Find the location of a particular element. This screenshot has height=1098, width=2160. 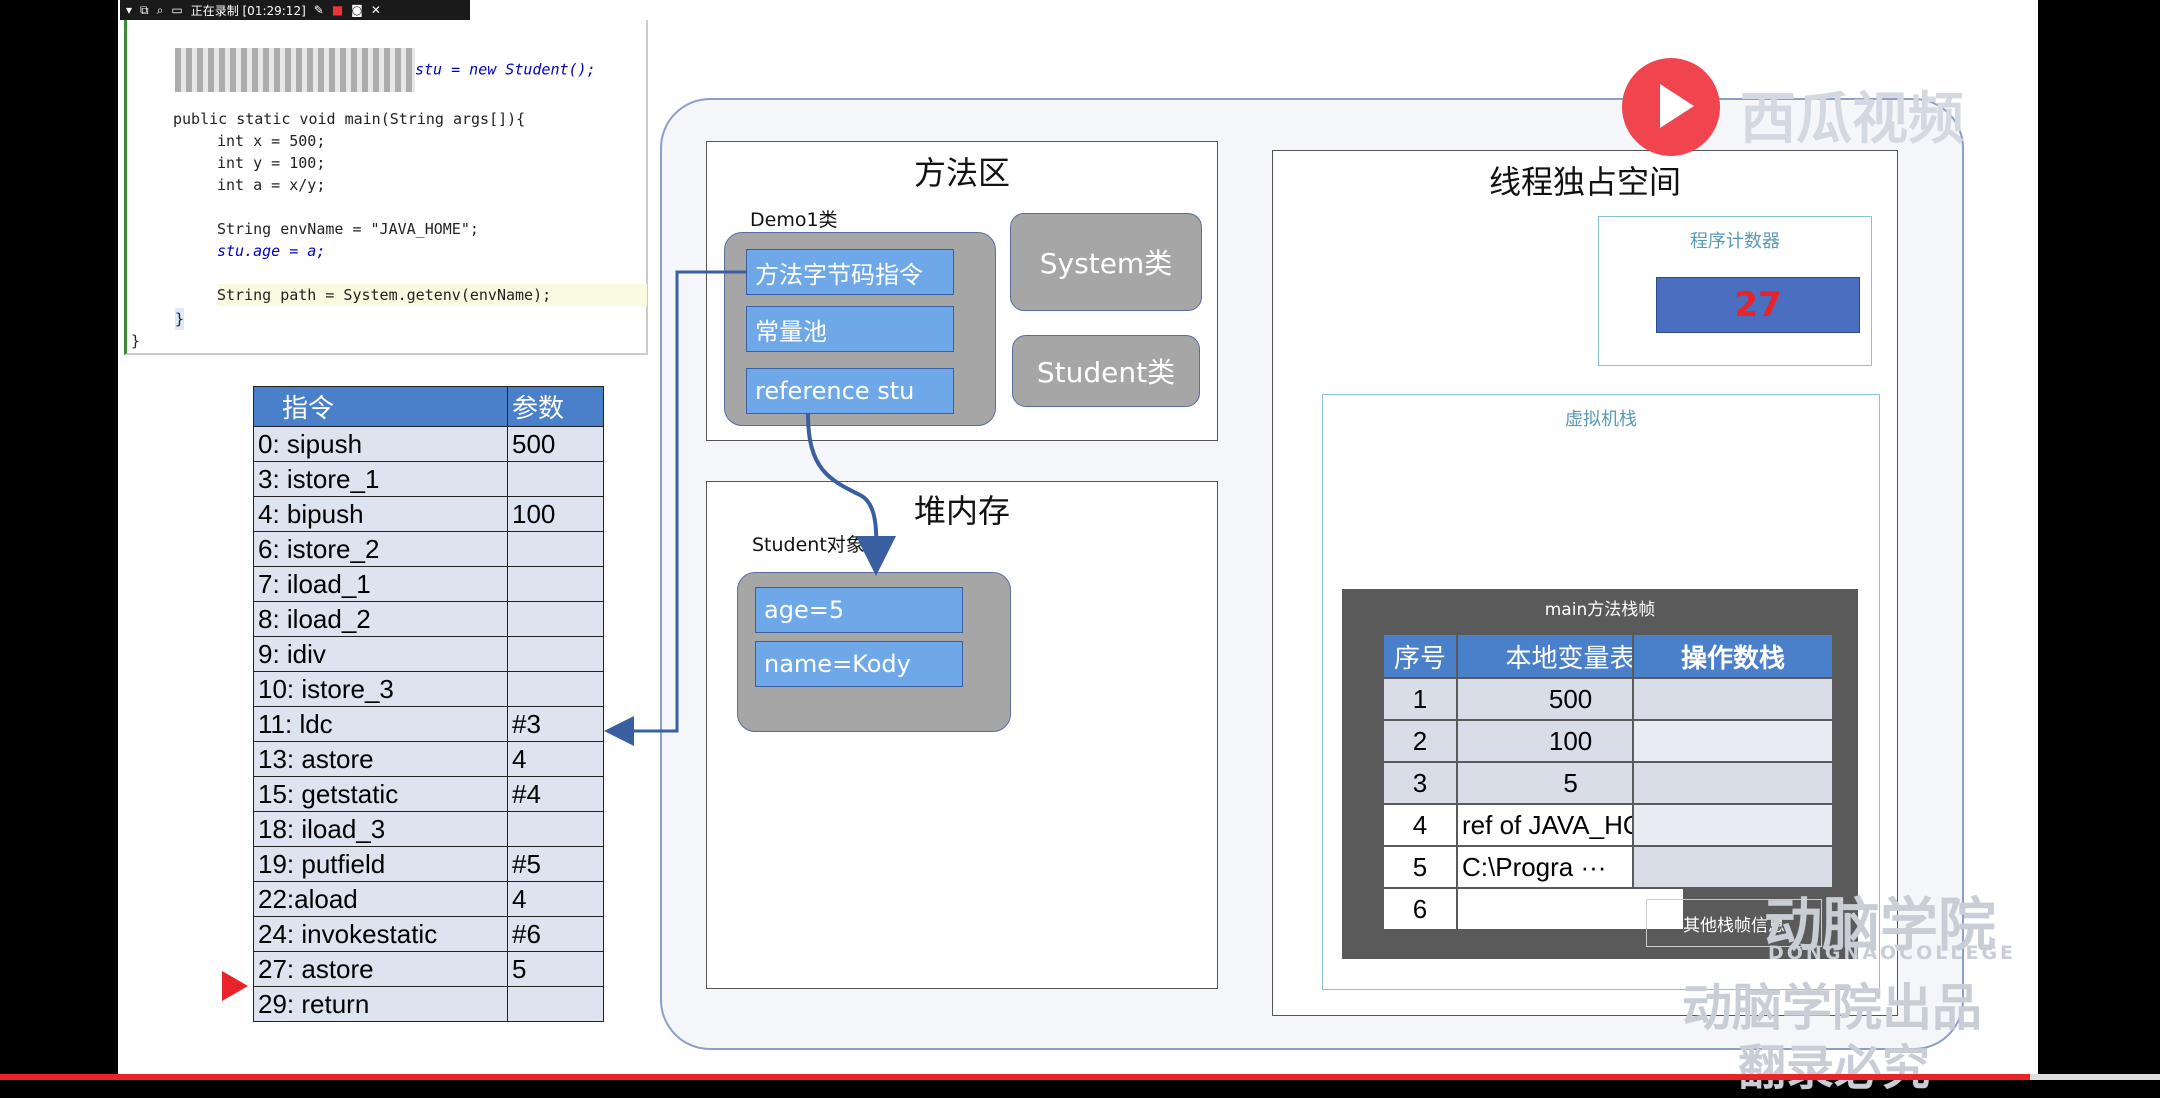

program-counter-label: 程序计数器 is located at coordinates (1735, 241).